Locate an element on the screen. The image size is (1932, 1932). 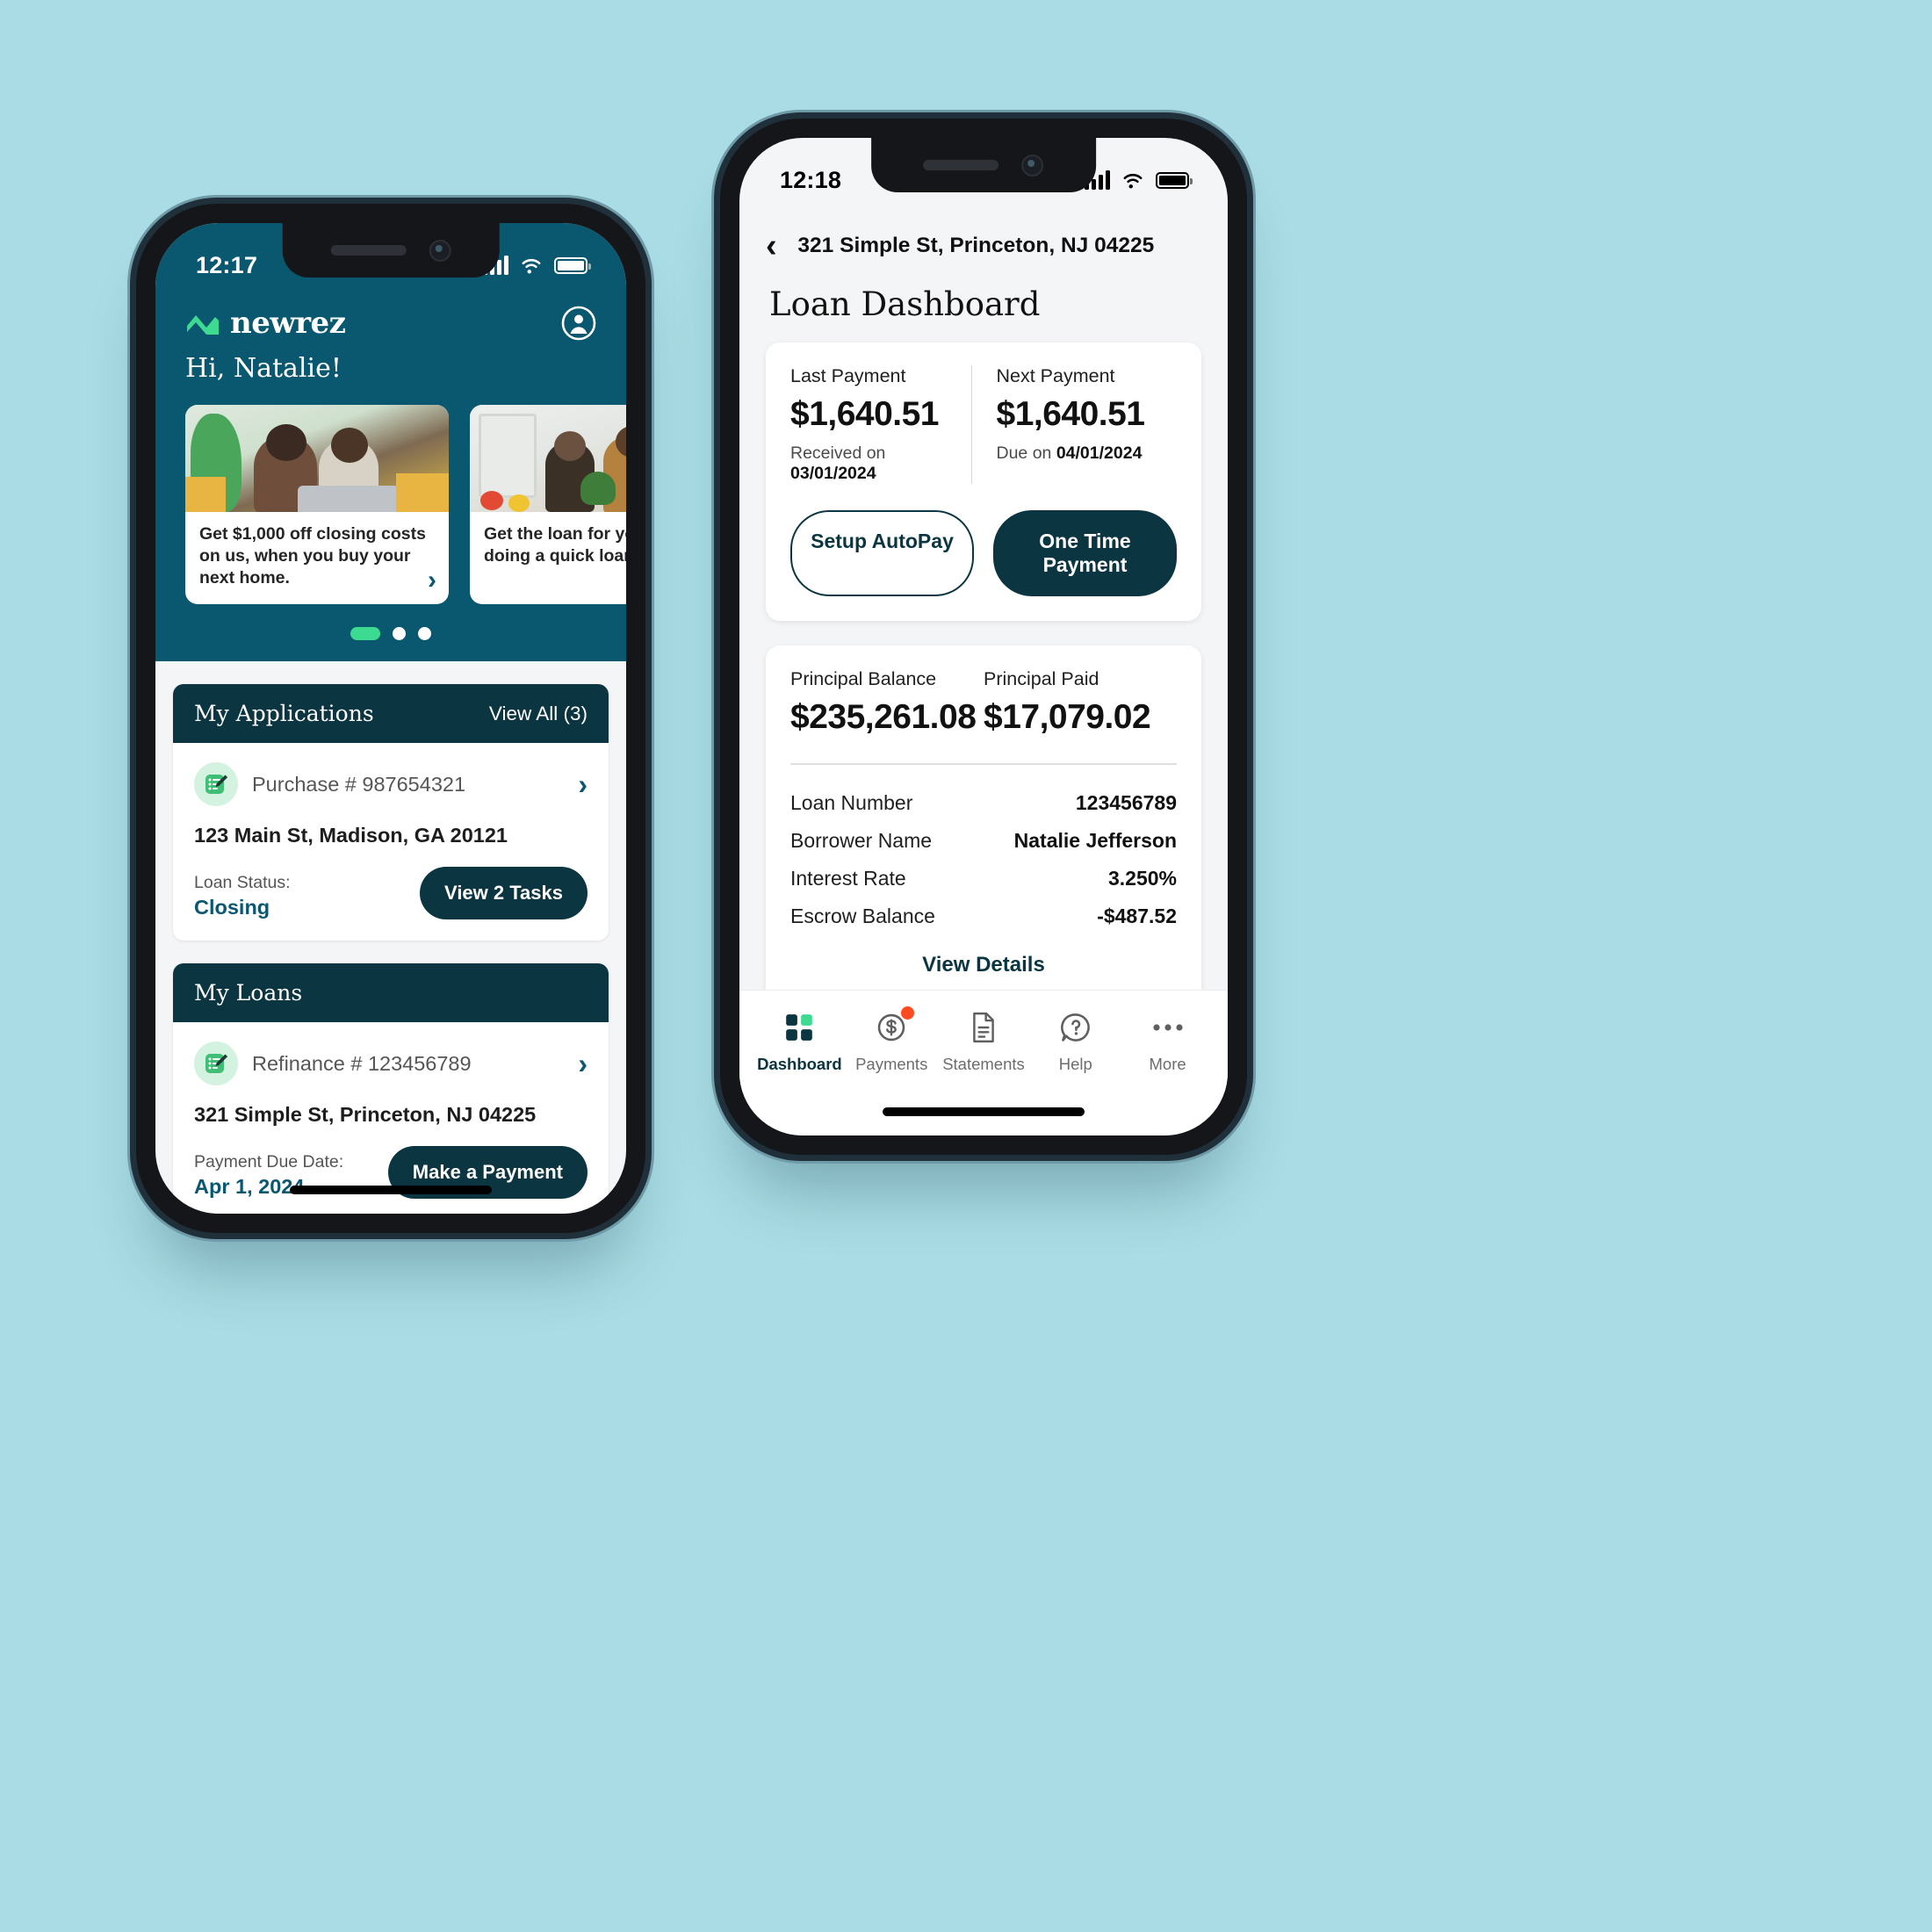
detail-value: 3.250% is located at coordinates (1142, 878).